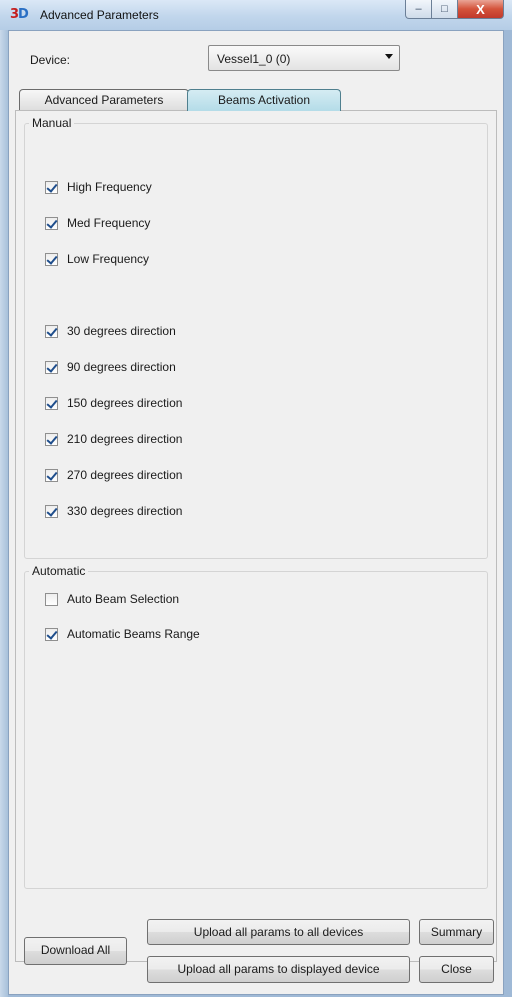 The height and width of the screenshot is (997, 512). What do you see at coordinates (278, 969) in the screenshot?
I see `upload-displayed-device-button: Upload all params to displayed device` at bounding box center [278, 969].